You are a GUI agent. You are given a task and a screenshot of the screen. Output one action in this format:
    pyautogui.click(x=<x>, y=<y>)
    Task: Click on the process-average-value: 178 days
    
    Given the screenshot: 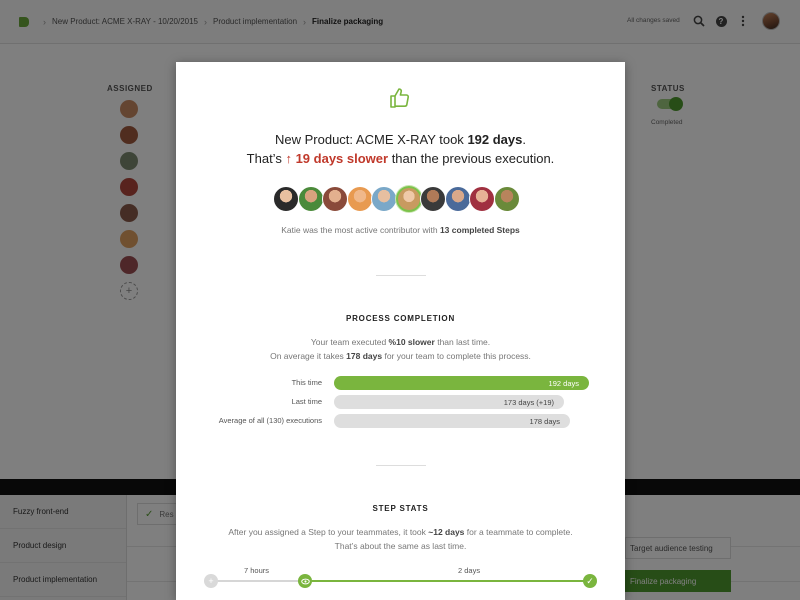 What is the action you would take?
    pyautogui.click(x=364, y=356)
    